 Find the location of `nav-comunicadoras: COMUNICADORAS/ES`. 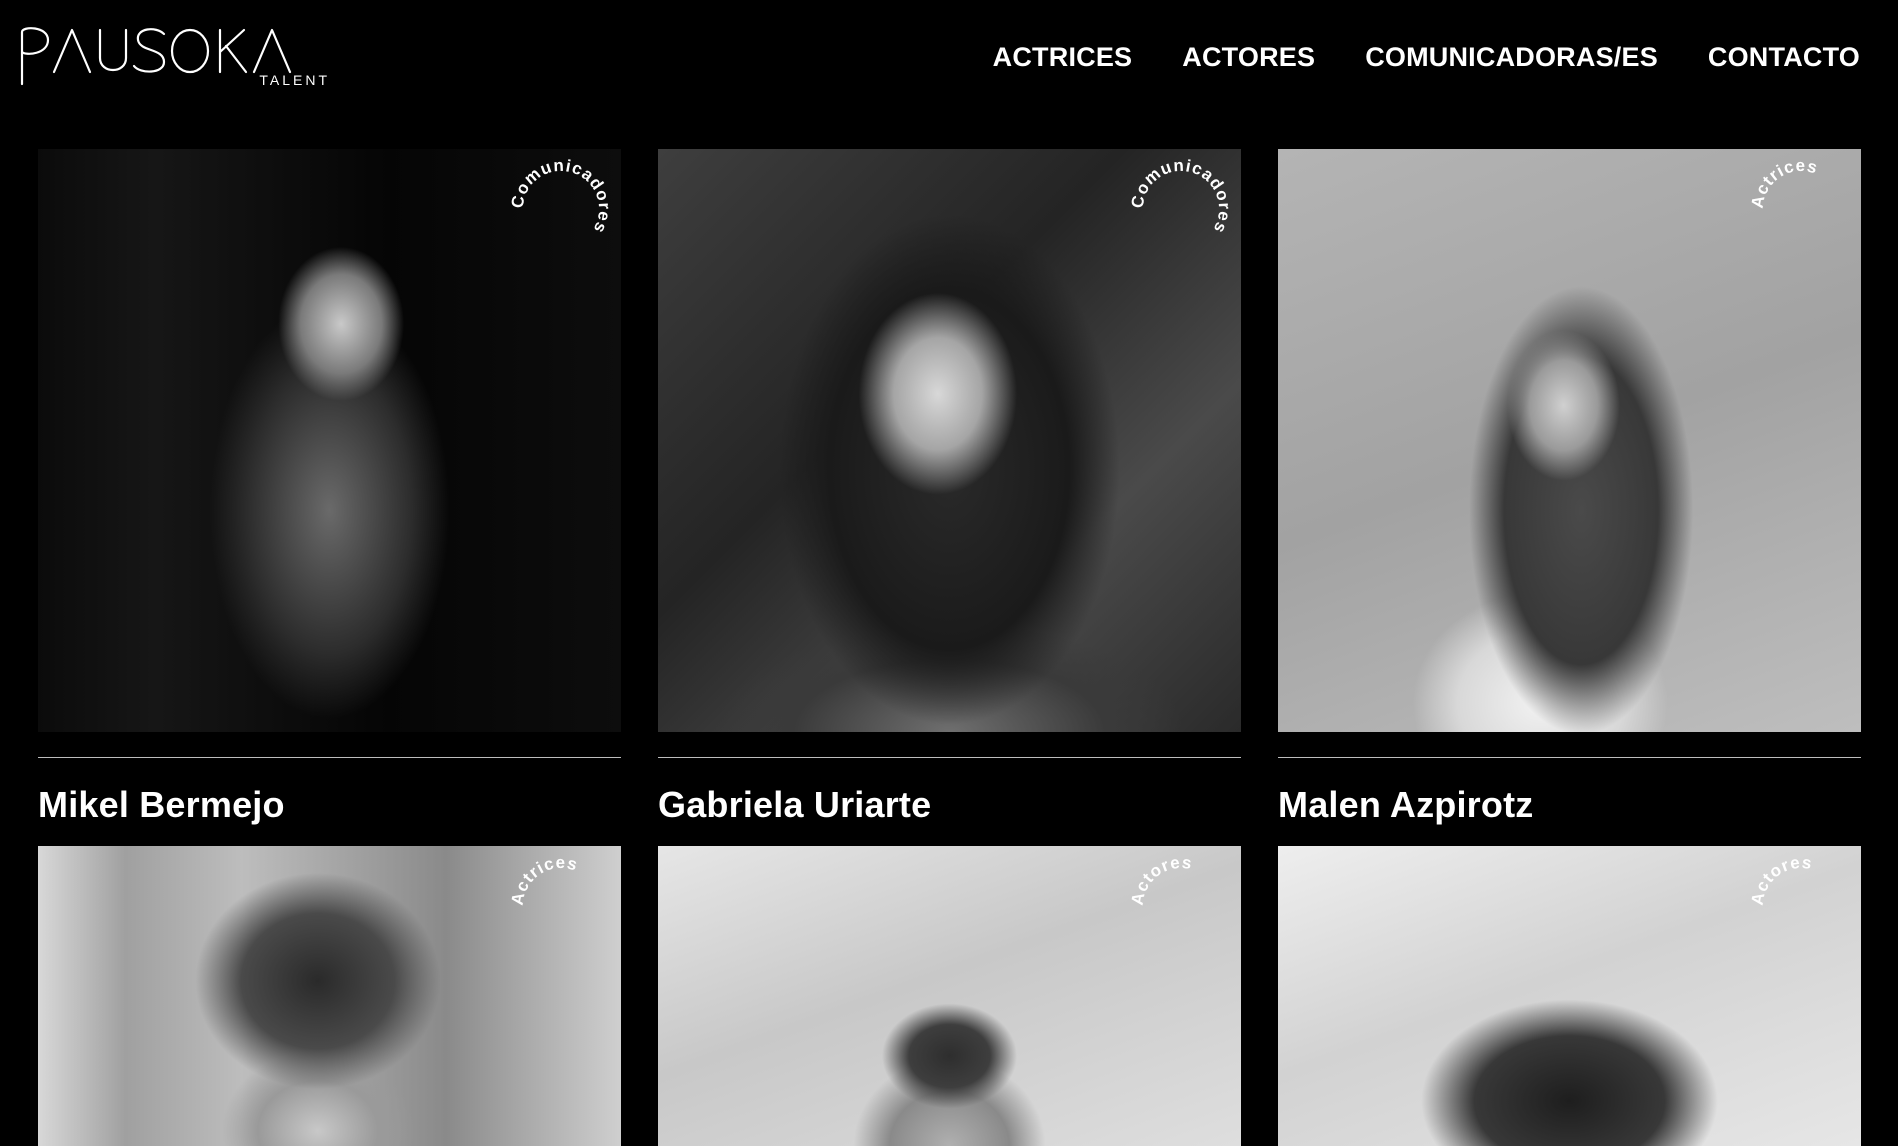

nav-comunicadoras: COMUNICADORAS/ES is located at coordinates (1511, 57).